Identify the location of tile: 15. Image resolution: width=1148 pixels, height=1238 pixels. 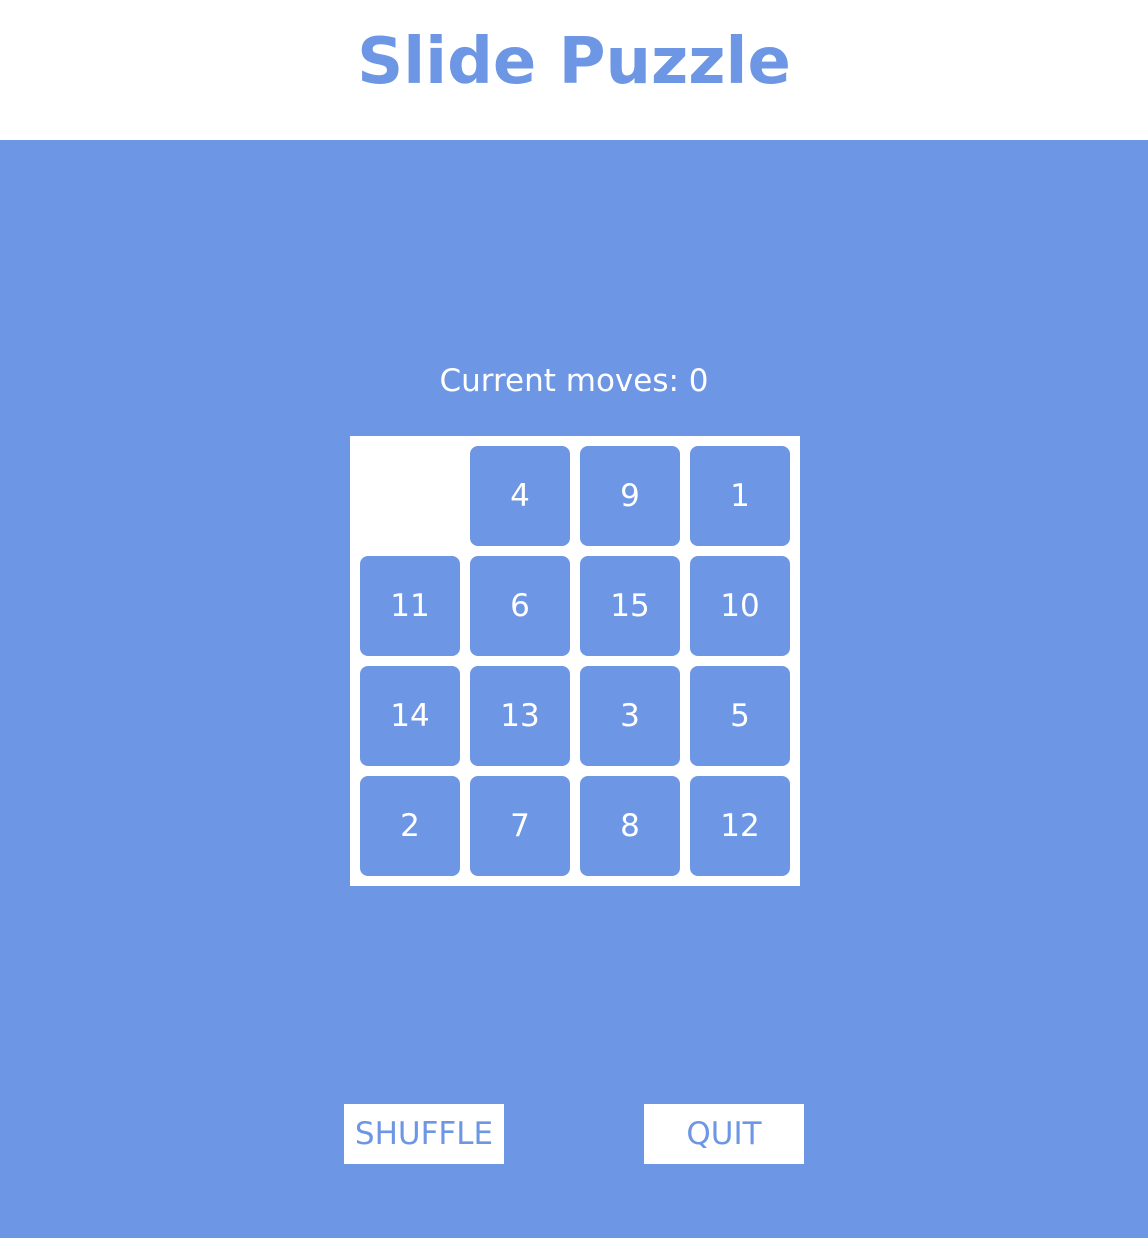
(630, 606).